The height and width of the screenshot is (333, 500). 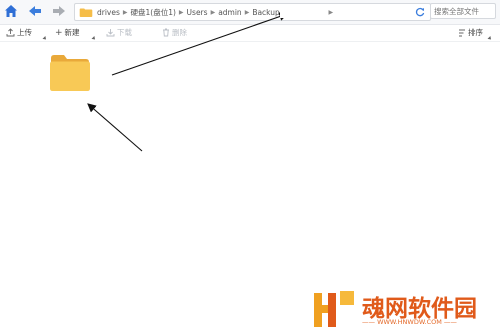 I want to click on download-icon, so click(x=110, y=33).